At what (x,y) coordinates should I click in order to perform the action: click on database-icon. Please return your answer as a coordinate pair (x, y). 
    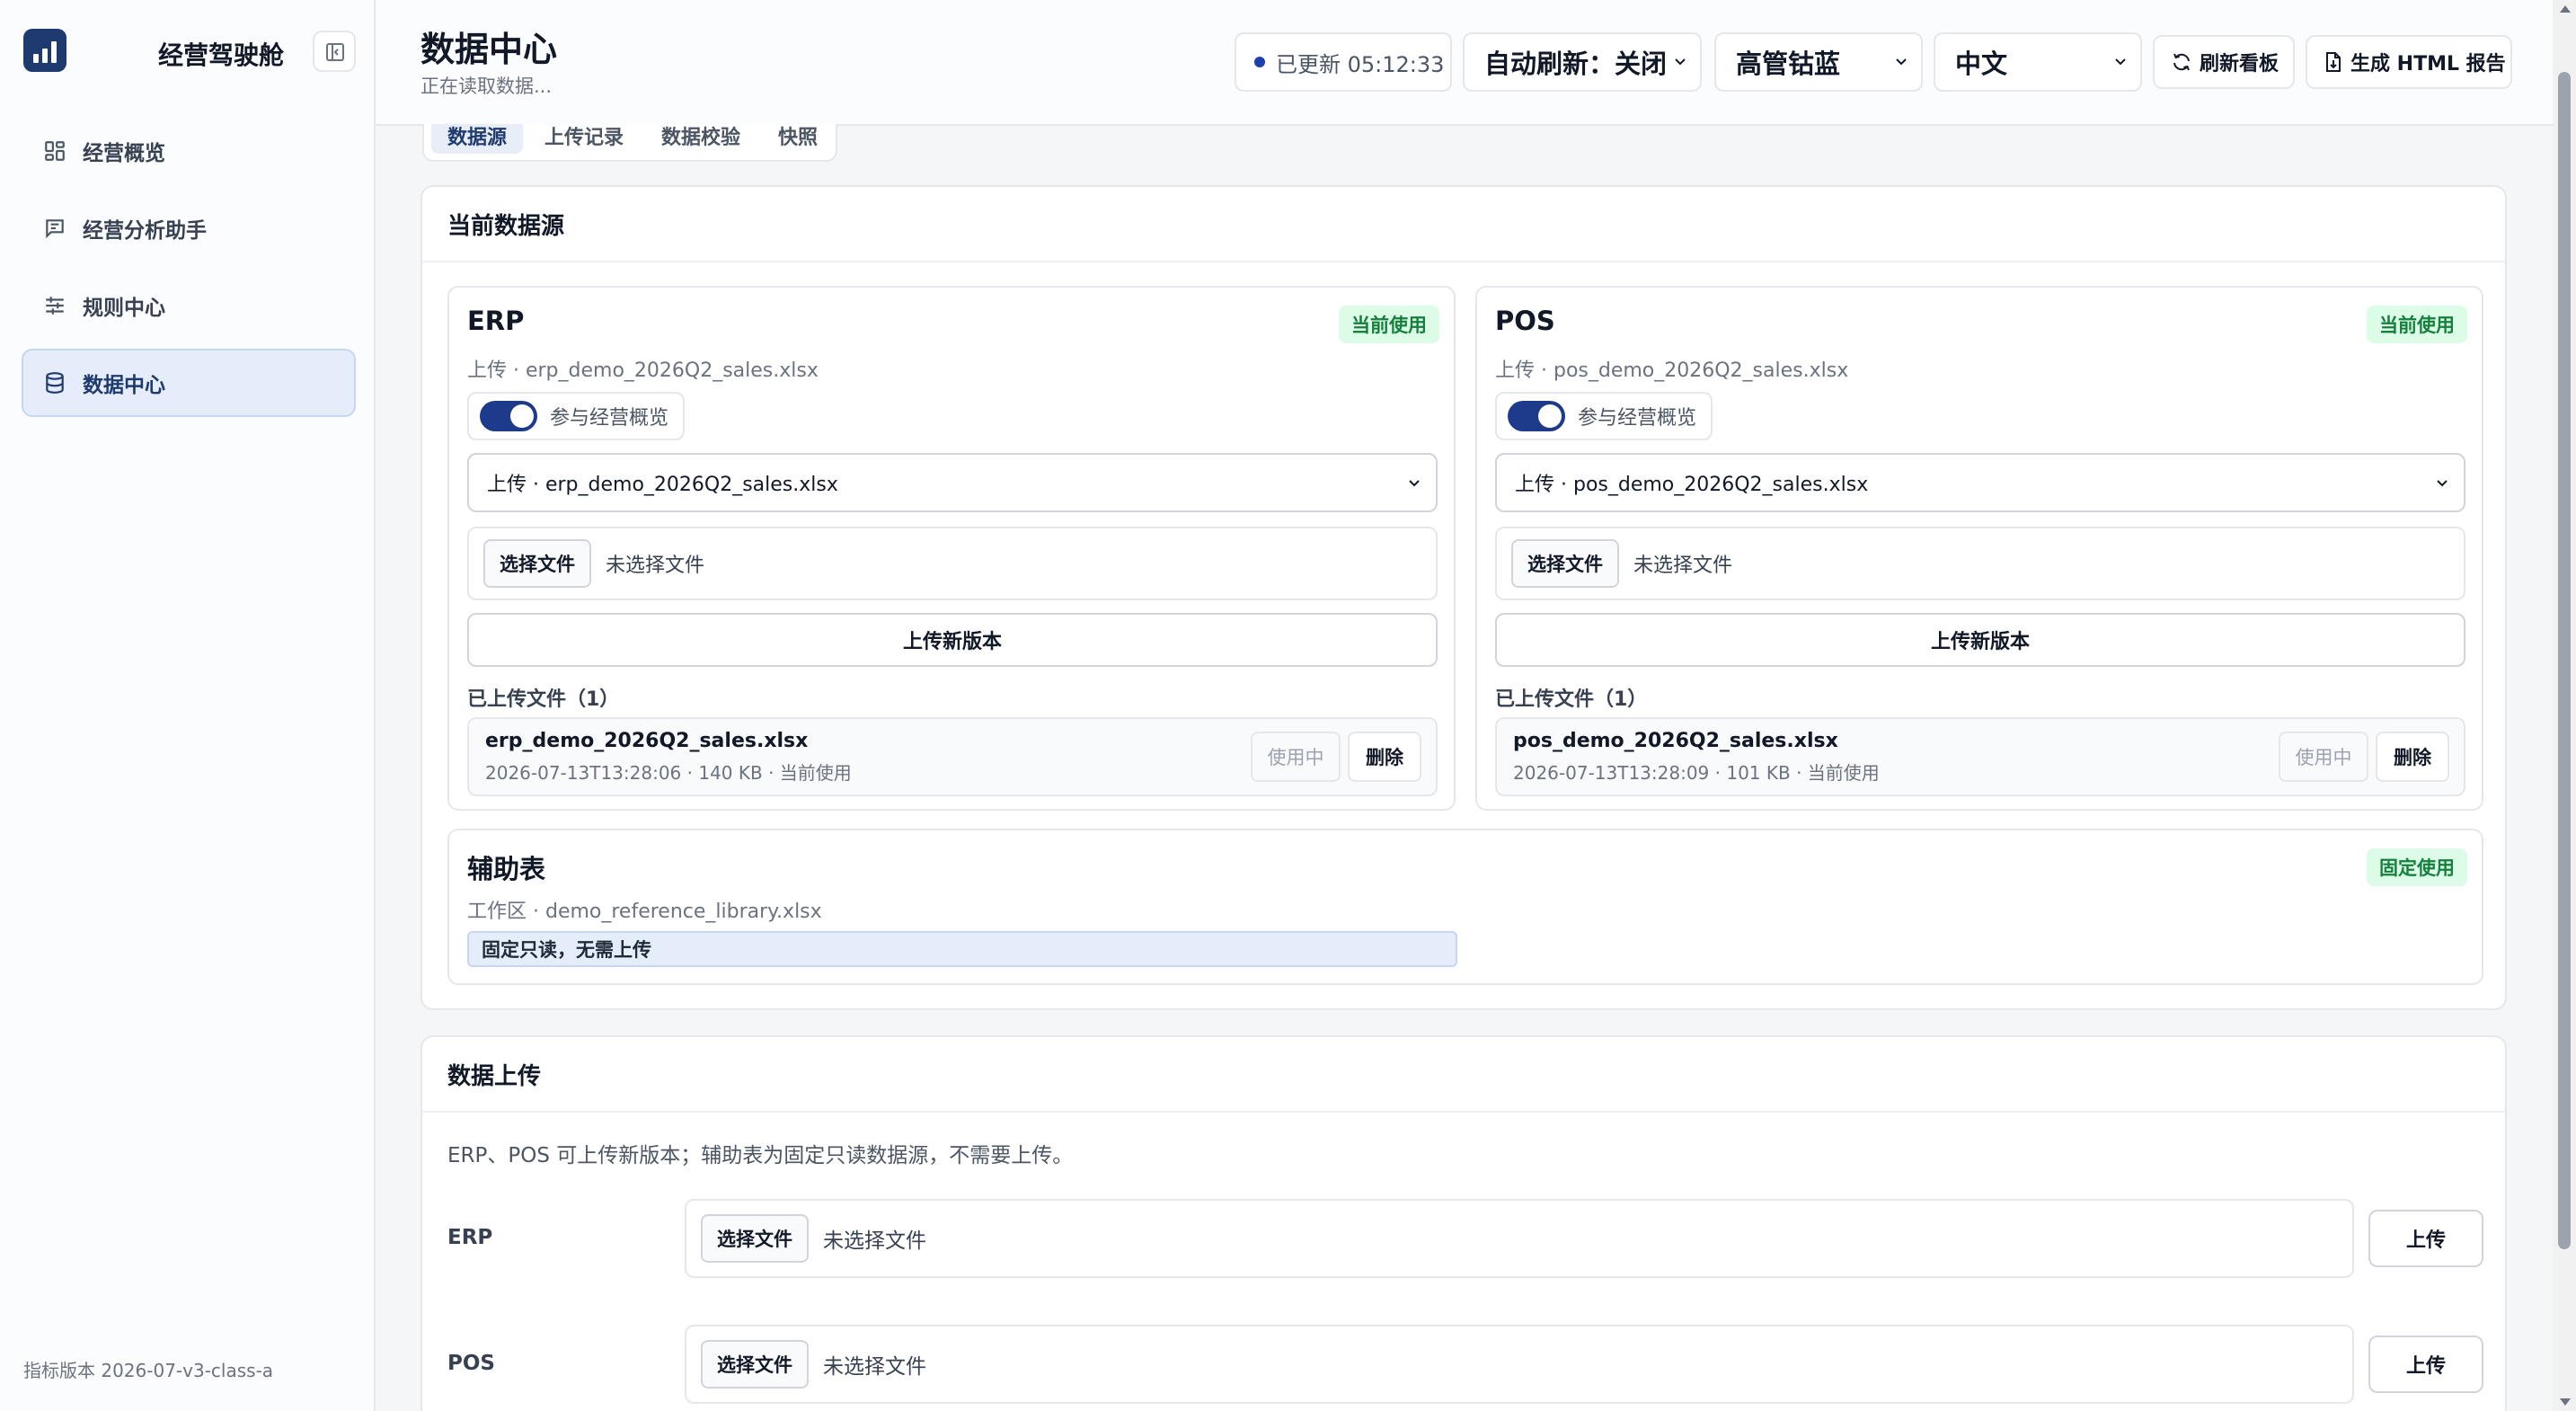
    Looking at the image, I should click on (55, 383).